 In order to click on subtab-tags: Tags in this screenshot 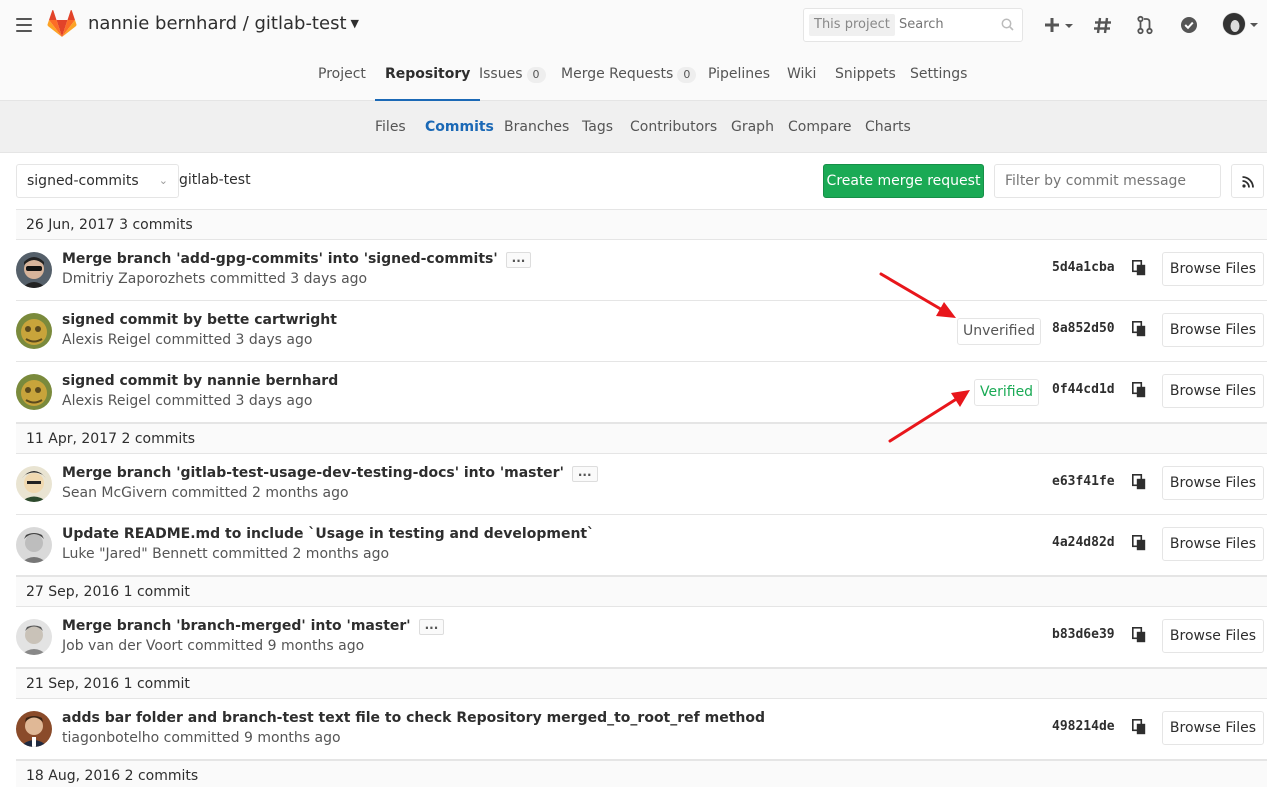, I will do `click(597, 127)`.